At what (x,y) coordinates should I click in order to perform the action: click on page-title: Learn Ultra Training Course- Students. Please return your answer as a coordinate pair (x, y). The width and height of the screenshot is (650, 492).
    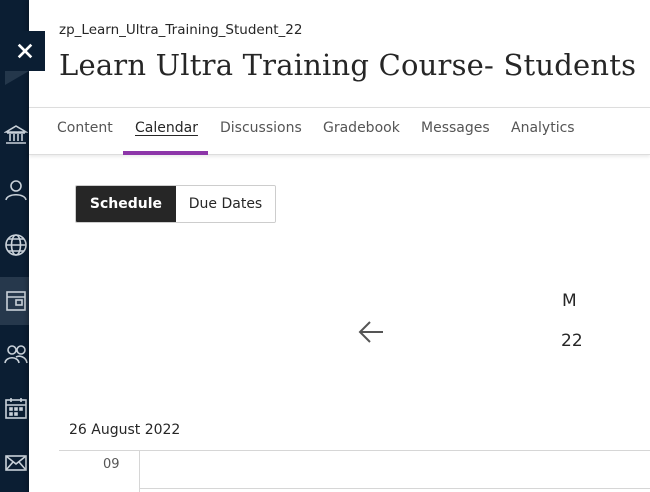
    Looking at the image, I should click on (348, 65).